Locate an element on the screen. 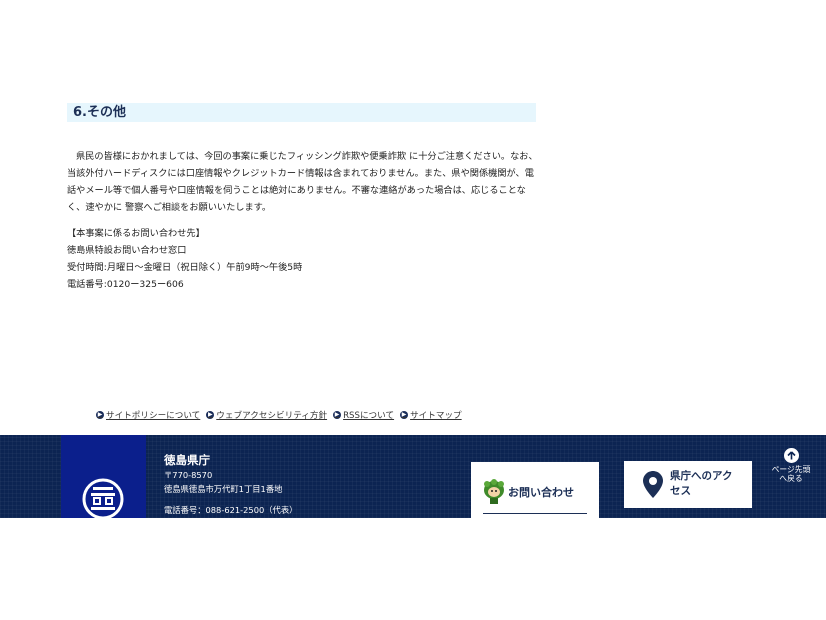  inquiry-underline is located at coordinates (535, 513).